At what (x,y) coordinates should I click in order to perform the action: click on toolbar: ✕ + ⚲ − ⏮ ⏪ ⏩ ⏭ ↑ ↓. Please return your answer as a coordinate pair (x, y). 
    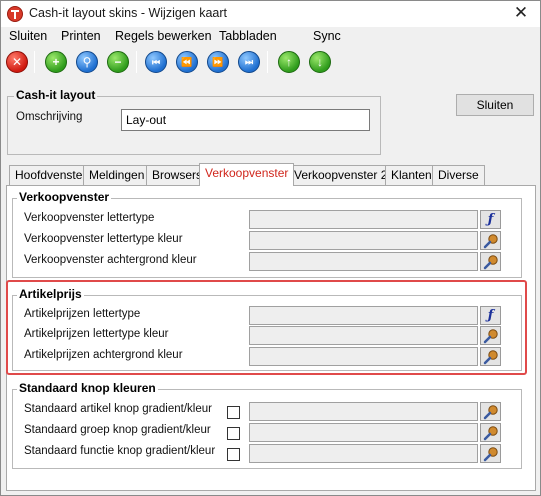
    Looking at the image, I should click on (270, 62).